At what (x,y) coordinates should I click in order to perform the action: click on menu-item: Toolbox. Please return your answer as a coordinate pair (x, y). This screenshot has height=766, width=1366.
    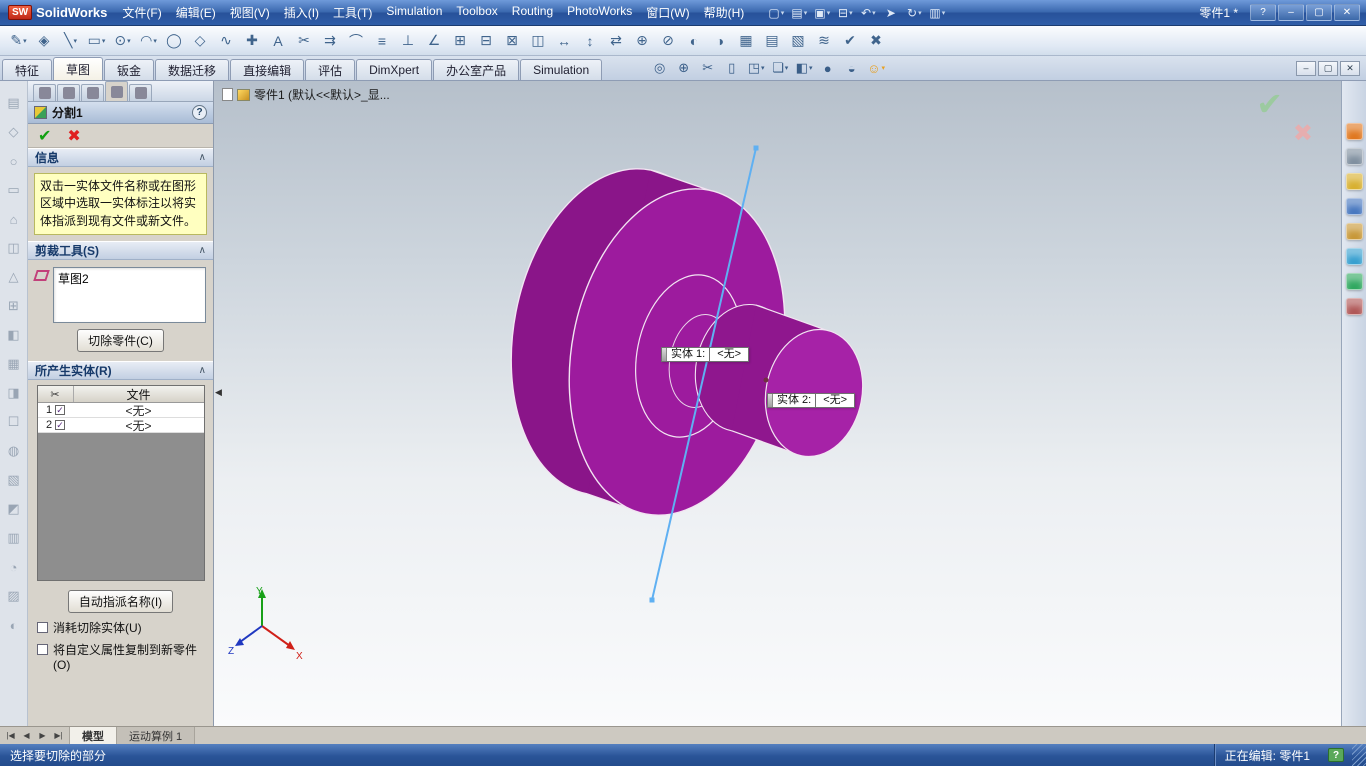
    Looking at the image, I should click on (476, 12).